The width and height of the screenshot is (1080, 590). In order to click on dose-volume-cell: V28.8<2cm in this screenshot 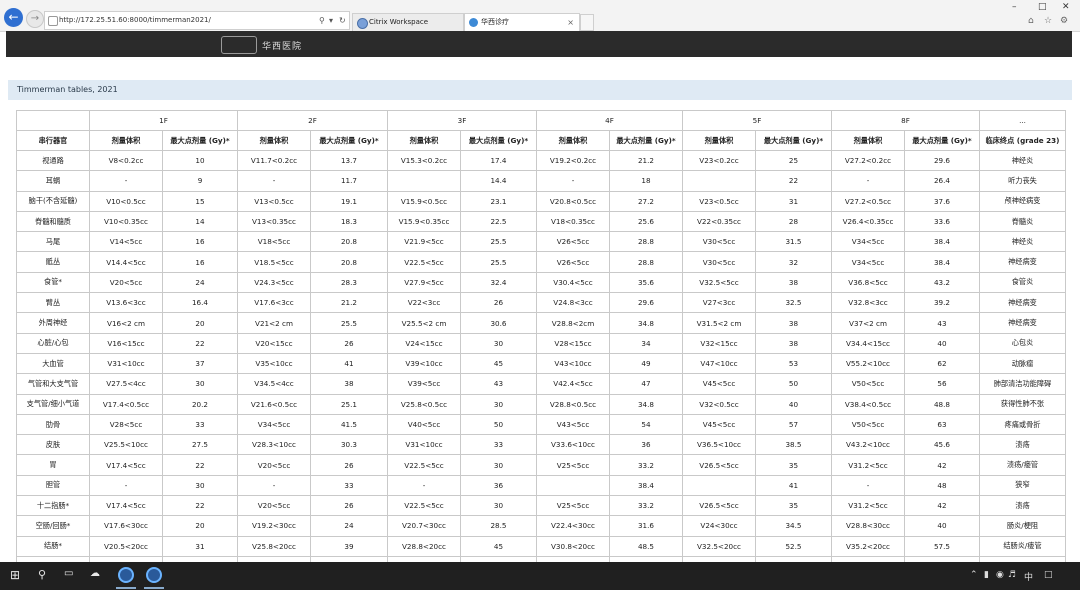, I will do `click(573, 323)`.